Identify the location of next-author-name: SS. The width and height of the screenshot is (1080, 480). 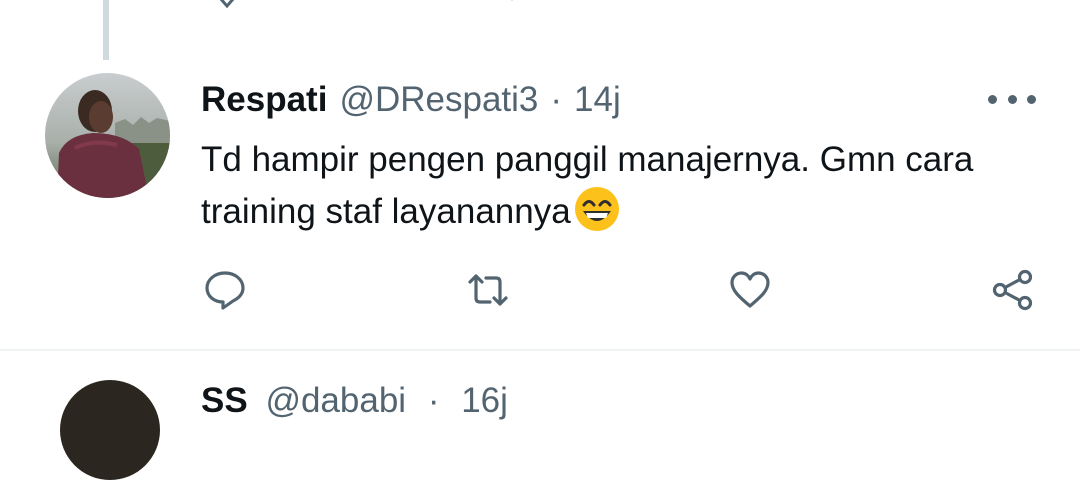
(224, 400).